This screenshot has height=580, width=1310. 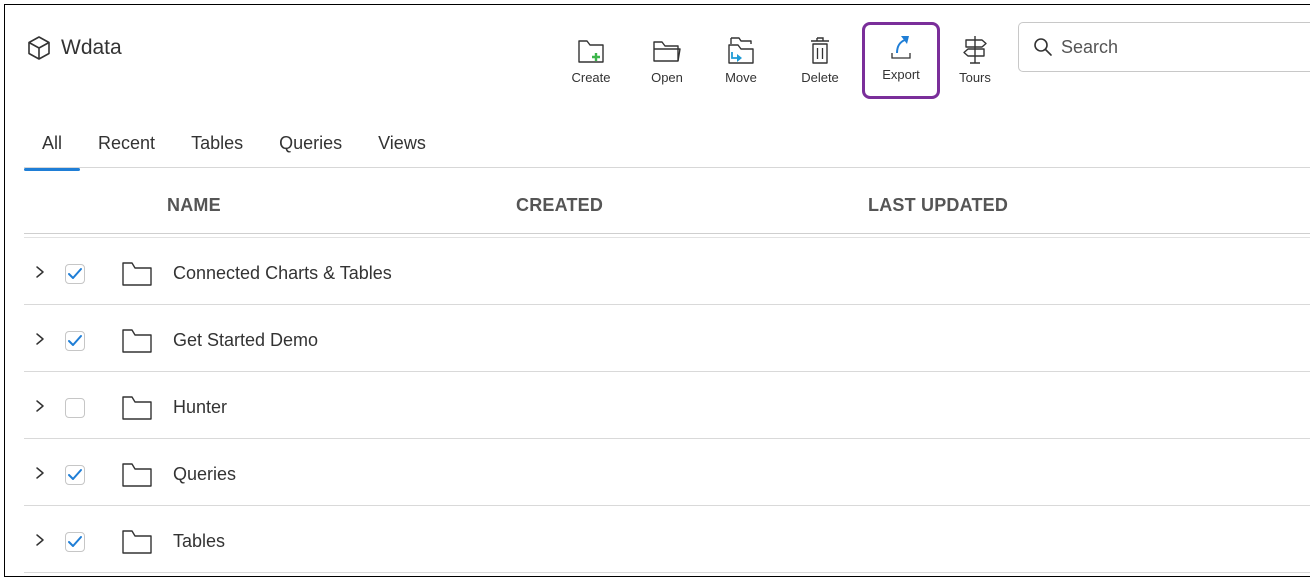 I want to click on table-row: Get Started Demo, so click(x=667, y=338).